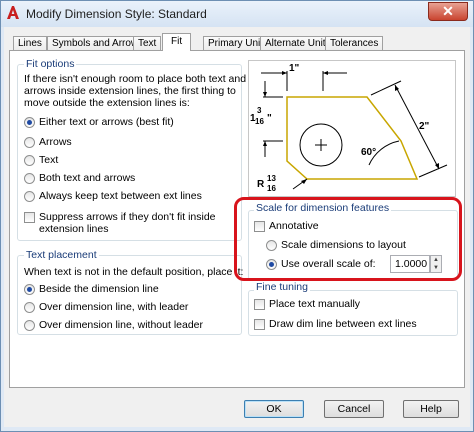  What do you see at coordinates (369, 152) in the screenshot?
I see `preview-dim-angle: 60°` at bounding box center [369, 152].